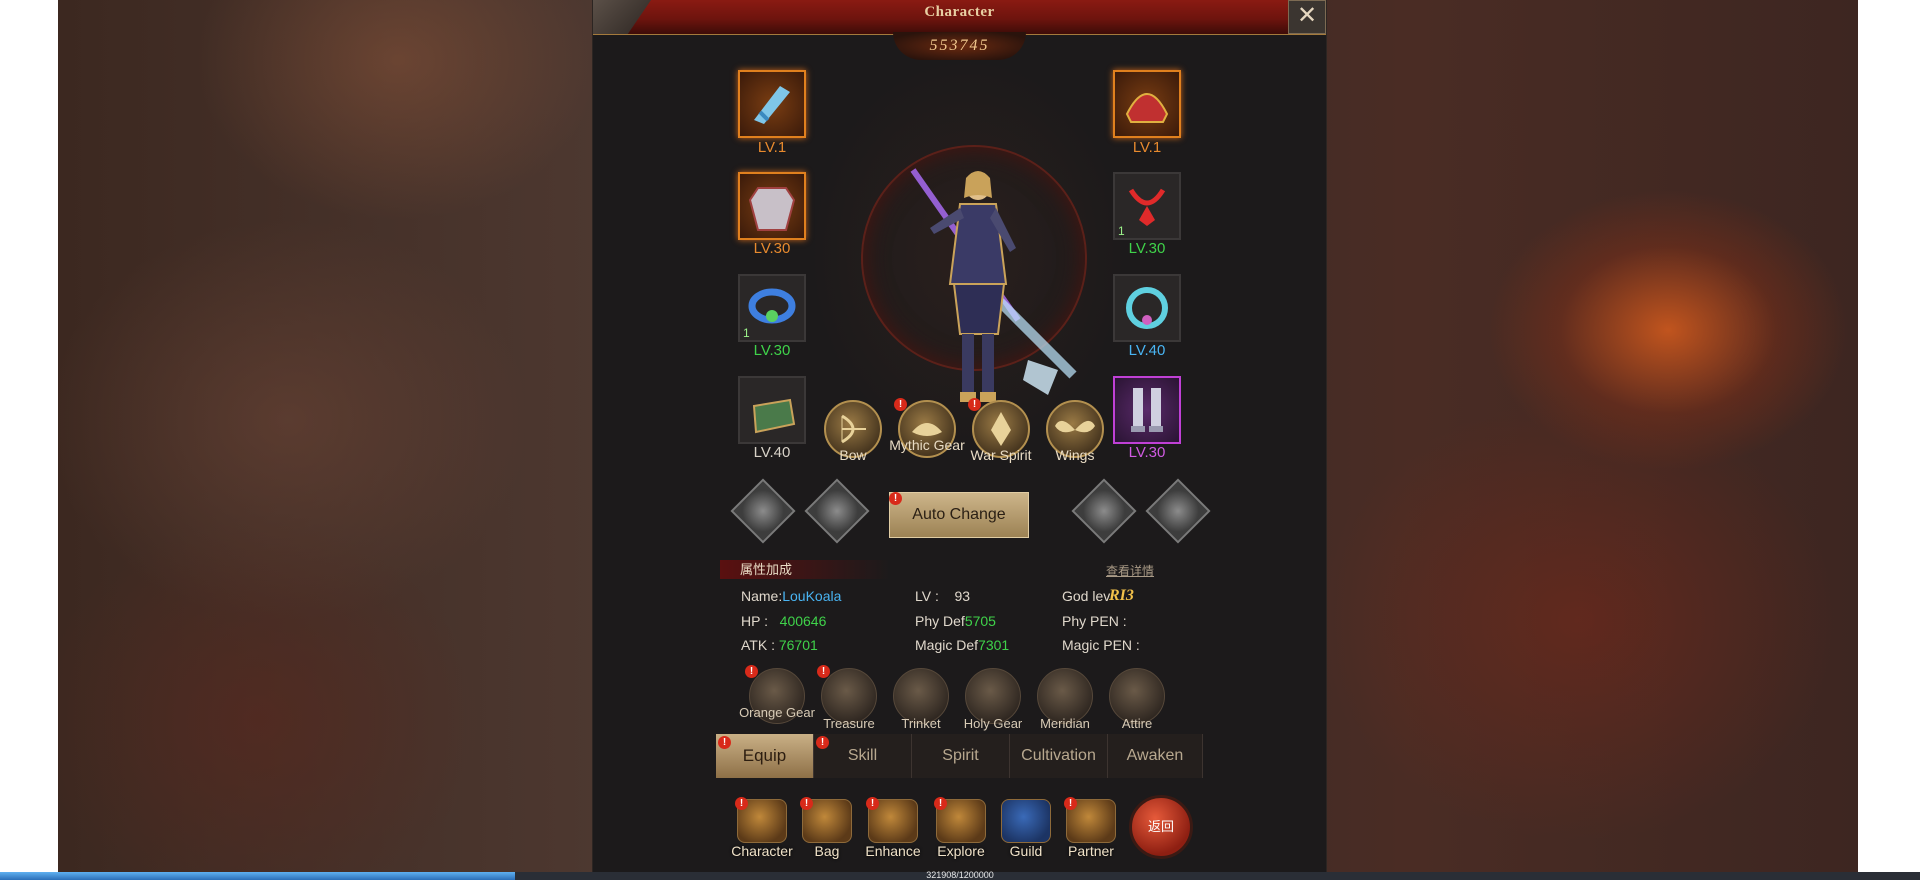 The height and width of the screenshot is (881, 1920). I want to click on mythic-gear-label: Mythic Gear, so click(927, 445).